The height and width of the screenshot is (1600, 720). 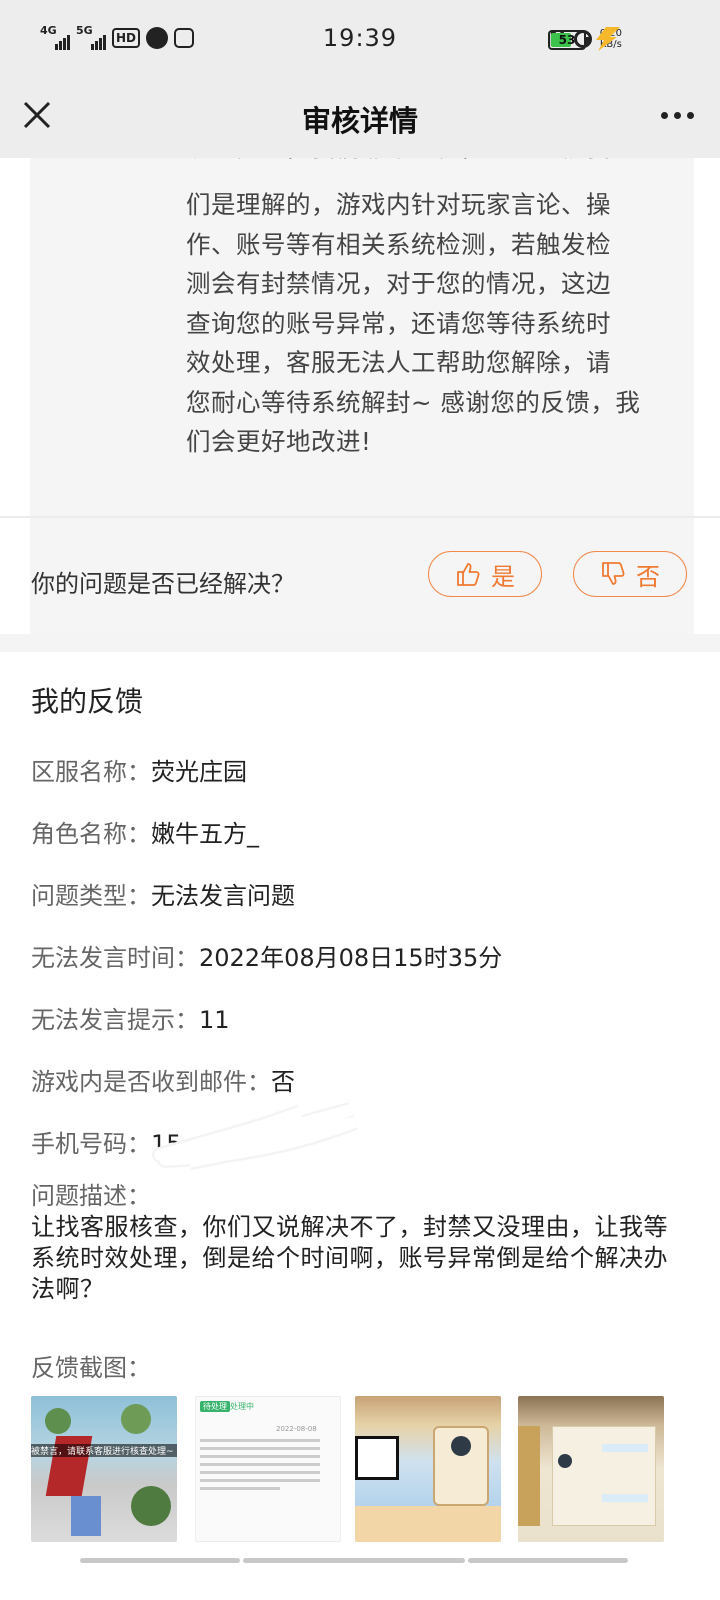 What do you see at coordinates (648, 576) in the screenshot?
I see `no-label: 否` at bounding box center [648, 576].